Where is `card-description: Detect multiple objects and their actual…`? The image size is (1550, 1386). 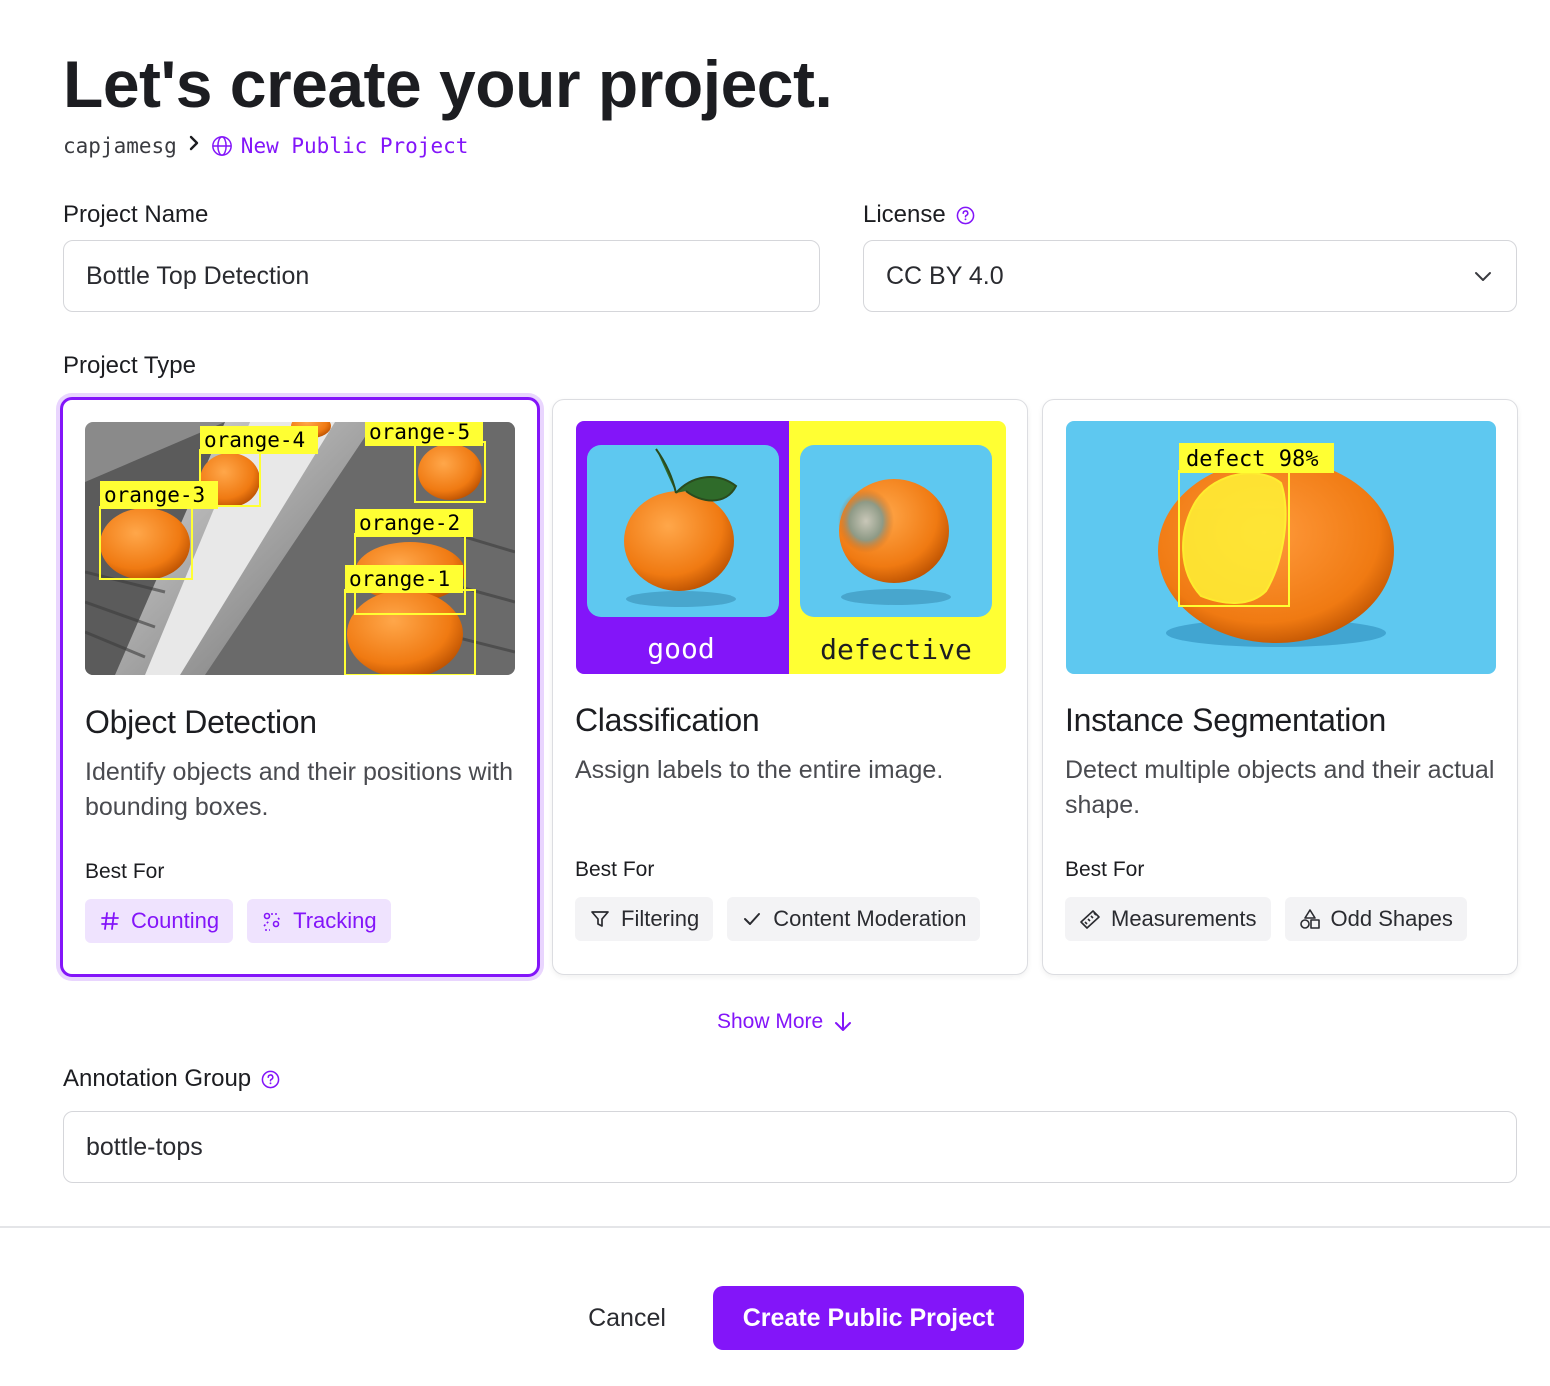 card-description: Detect multiple objects and their actual… is located at coordinates (1280, 787).